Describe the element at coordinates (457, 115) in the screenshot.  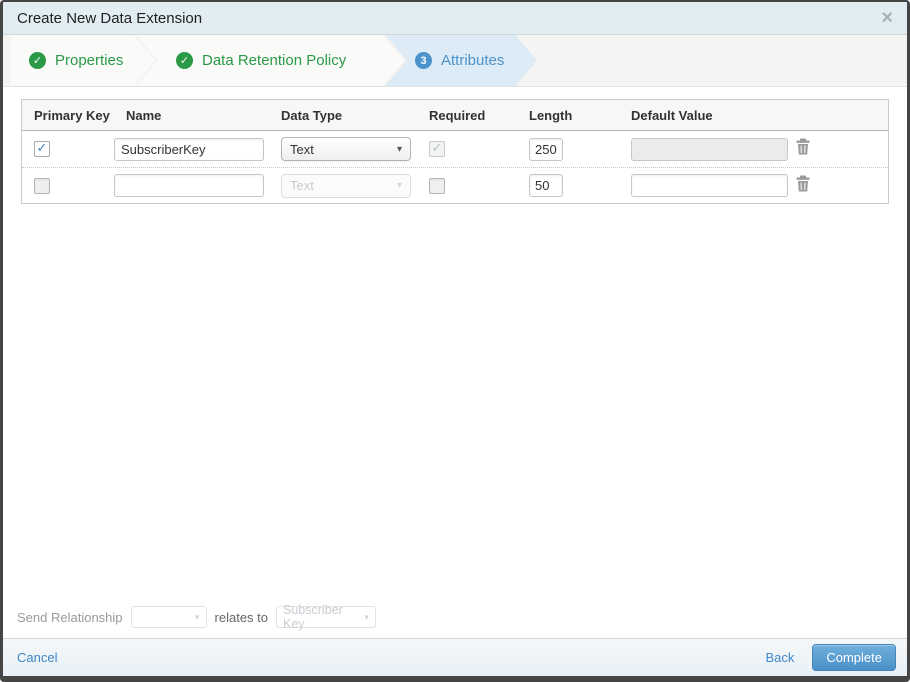
I see `column-header-required: Required` at that location.